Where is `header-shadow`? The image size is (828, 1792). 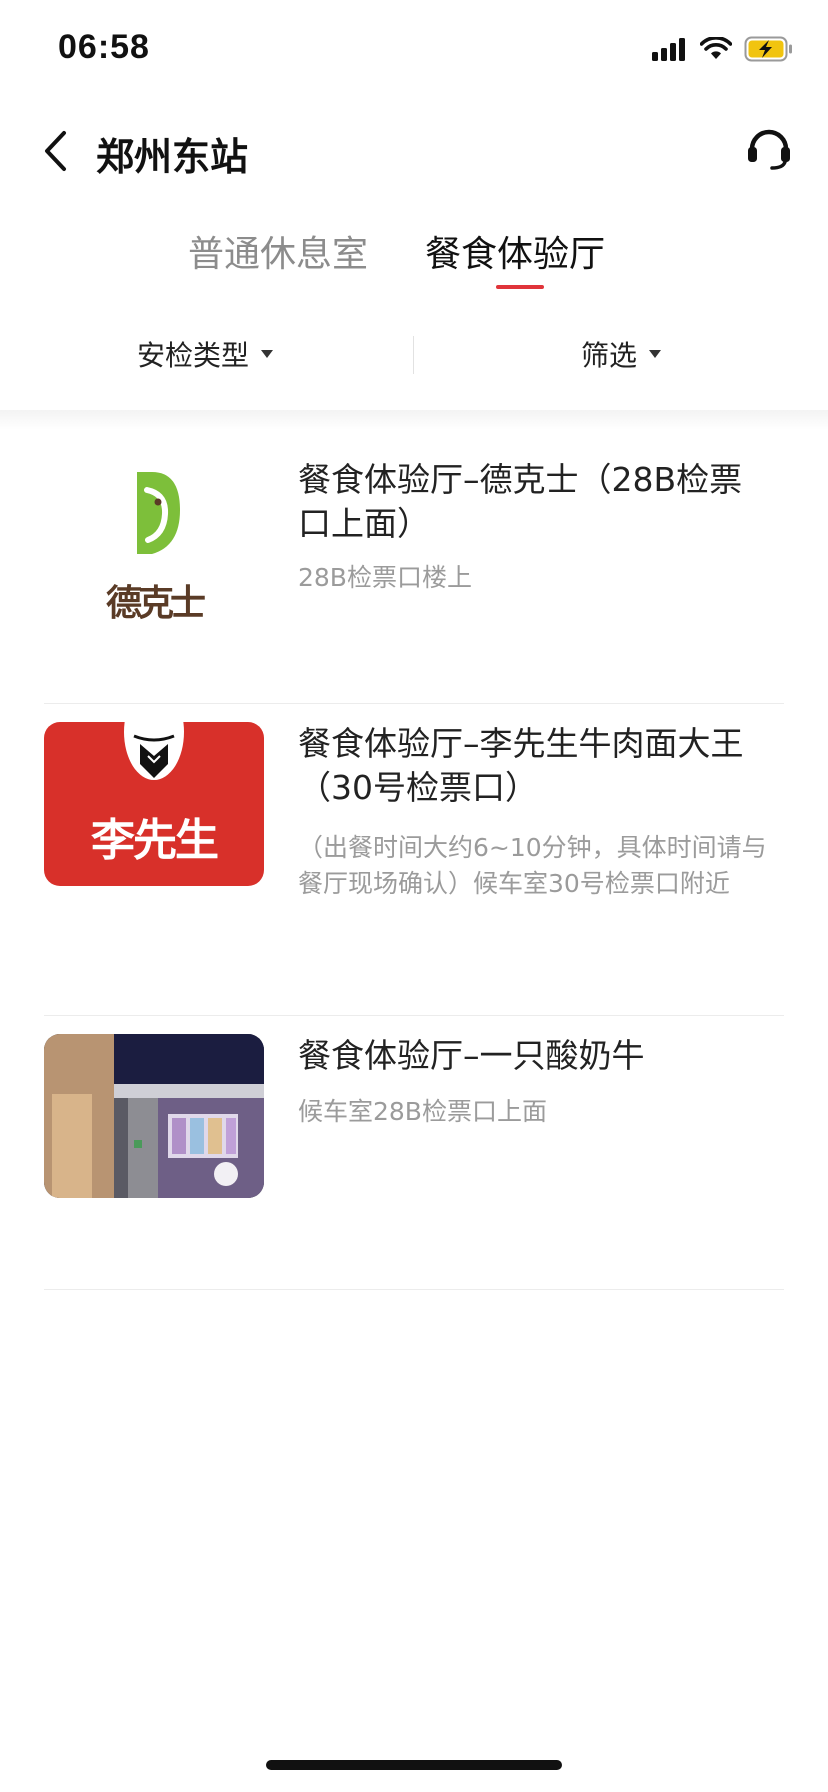 header-shadow is located at coordinates (414, 420).